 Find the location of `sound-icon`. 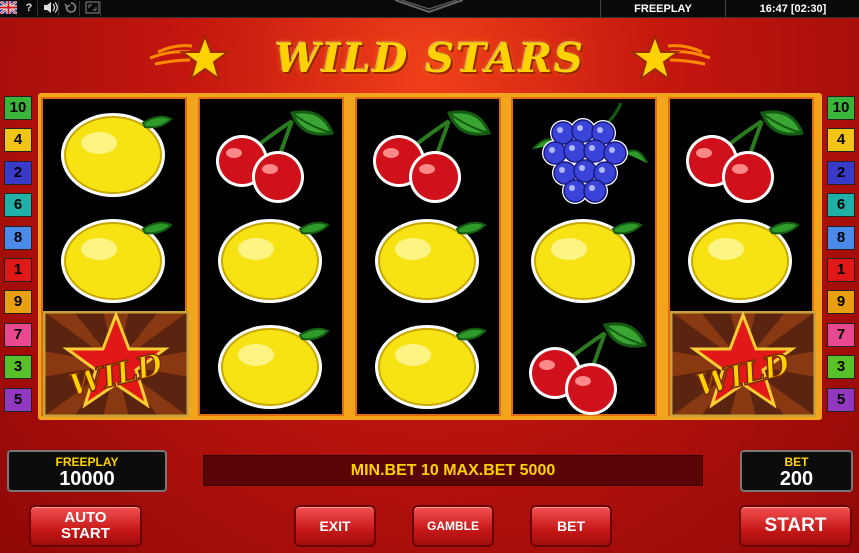

sound-icon is located at coordinates (50, 8).